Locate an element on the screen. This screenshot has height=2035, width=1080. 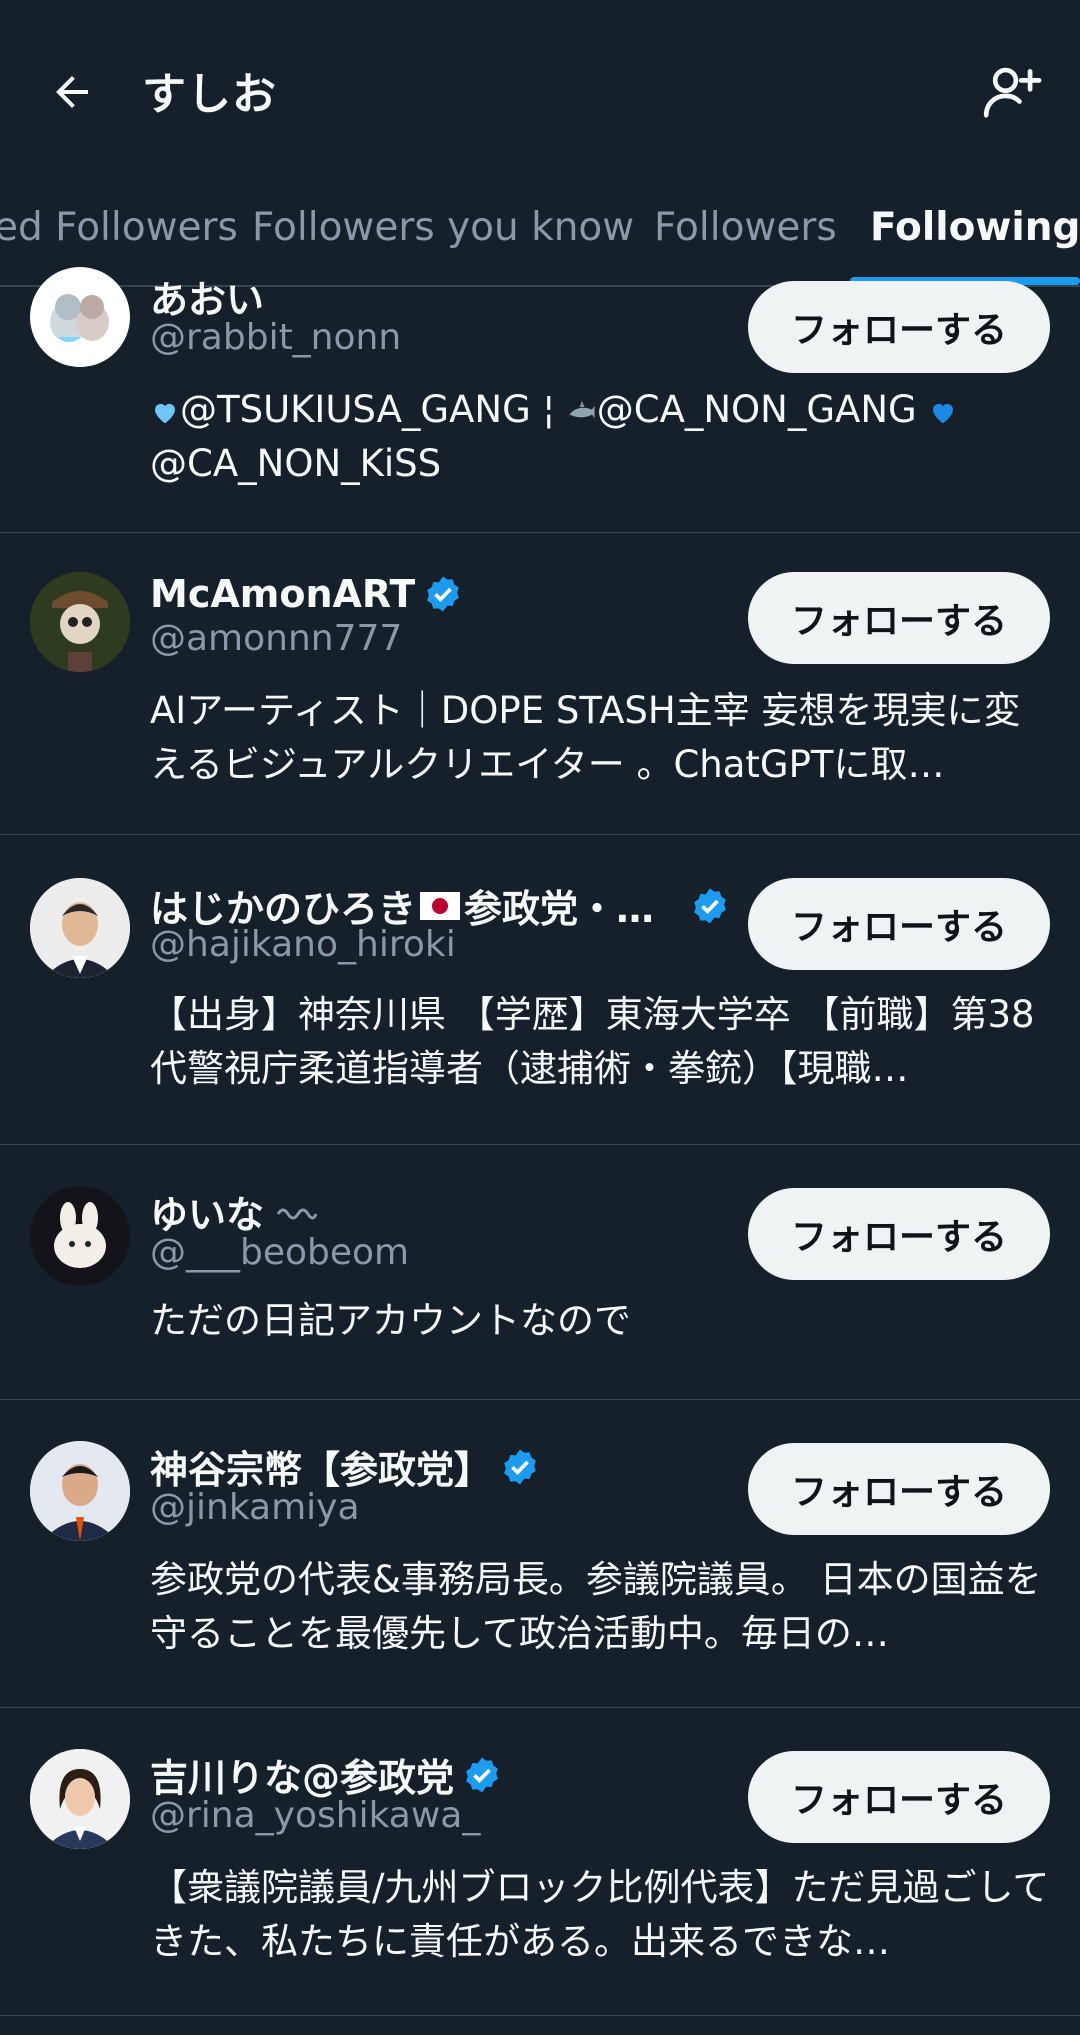
person-add-icon is located at coordinates (1012, 92).